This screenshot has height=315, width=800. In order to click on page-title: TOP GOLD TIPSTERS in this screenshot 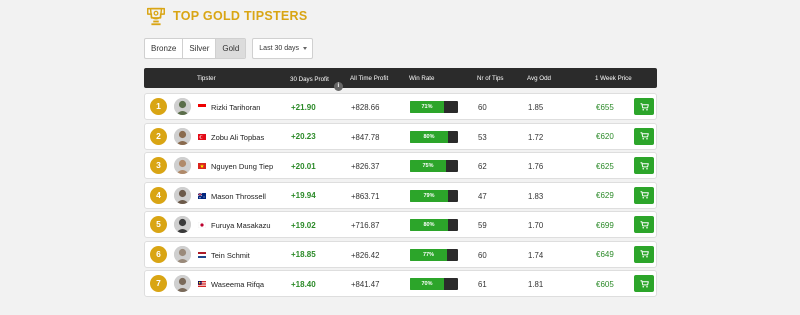, I will do `click(240, 16)`.